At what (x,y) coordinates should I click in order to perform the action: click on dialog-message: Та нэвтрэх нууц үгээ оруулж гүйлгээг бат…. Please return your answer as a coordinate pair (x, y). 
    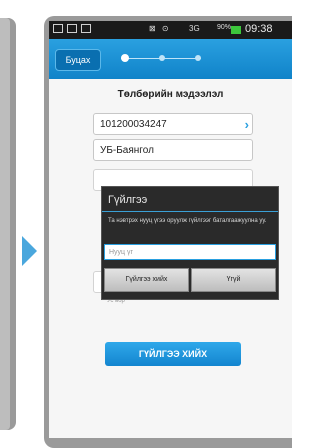
    Looking at the image, I should click on (187, 221).